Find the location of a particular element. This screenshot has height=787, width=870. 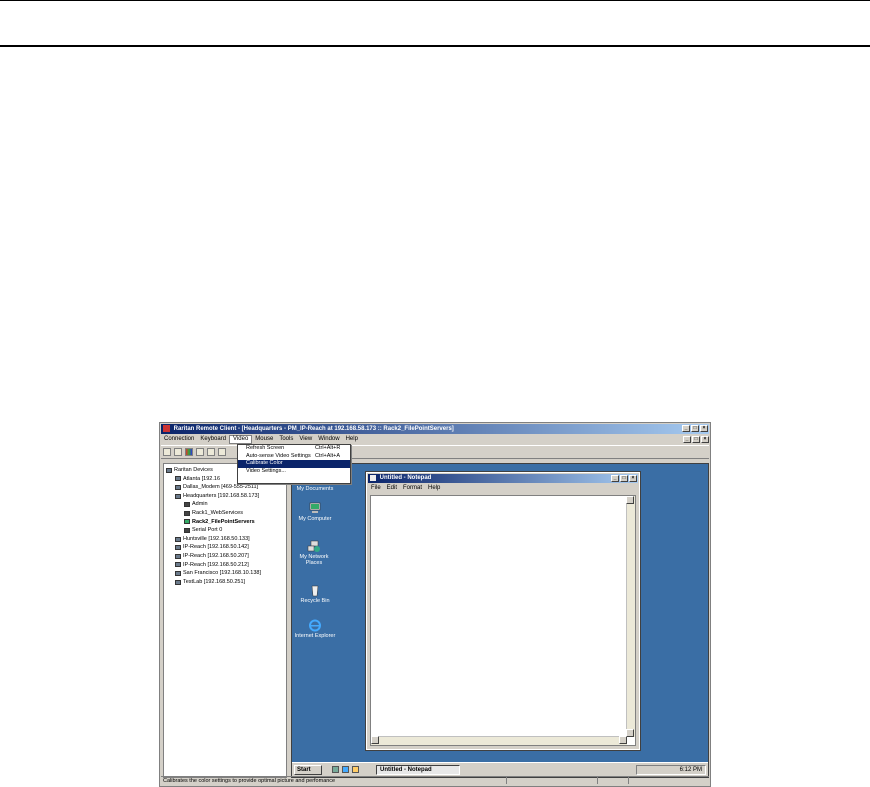

tree-item-label: Admin is located at coordinates (200, 504).